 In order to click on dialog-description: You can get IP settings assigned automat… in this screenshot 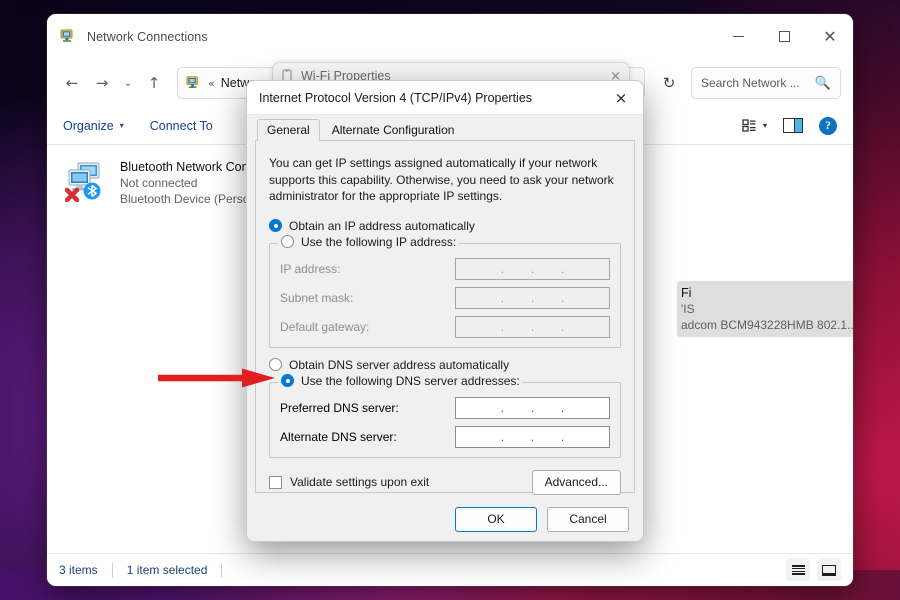, I will do `click(441, 179)`.